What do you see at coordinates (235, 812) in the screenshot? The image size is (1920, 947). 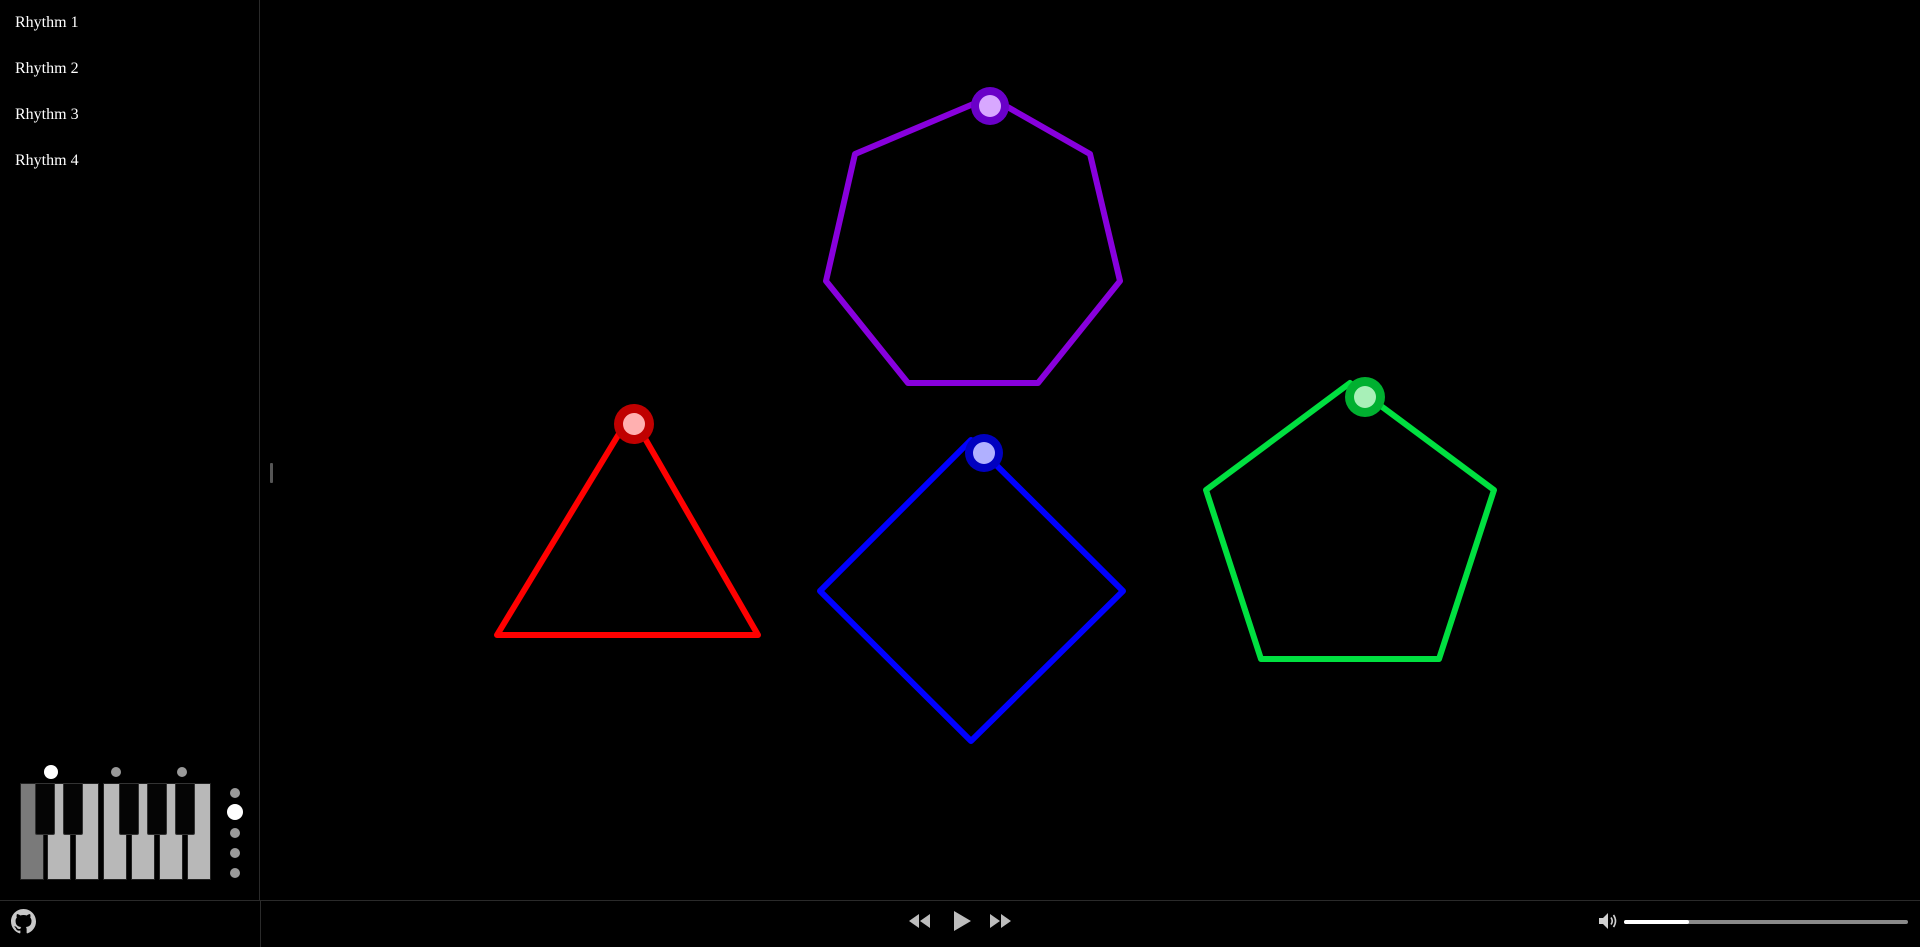 I see `octave-dot-selected` at bounding box center [235, 812].